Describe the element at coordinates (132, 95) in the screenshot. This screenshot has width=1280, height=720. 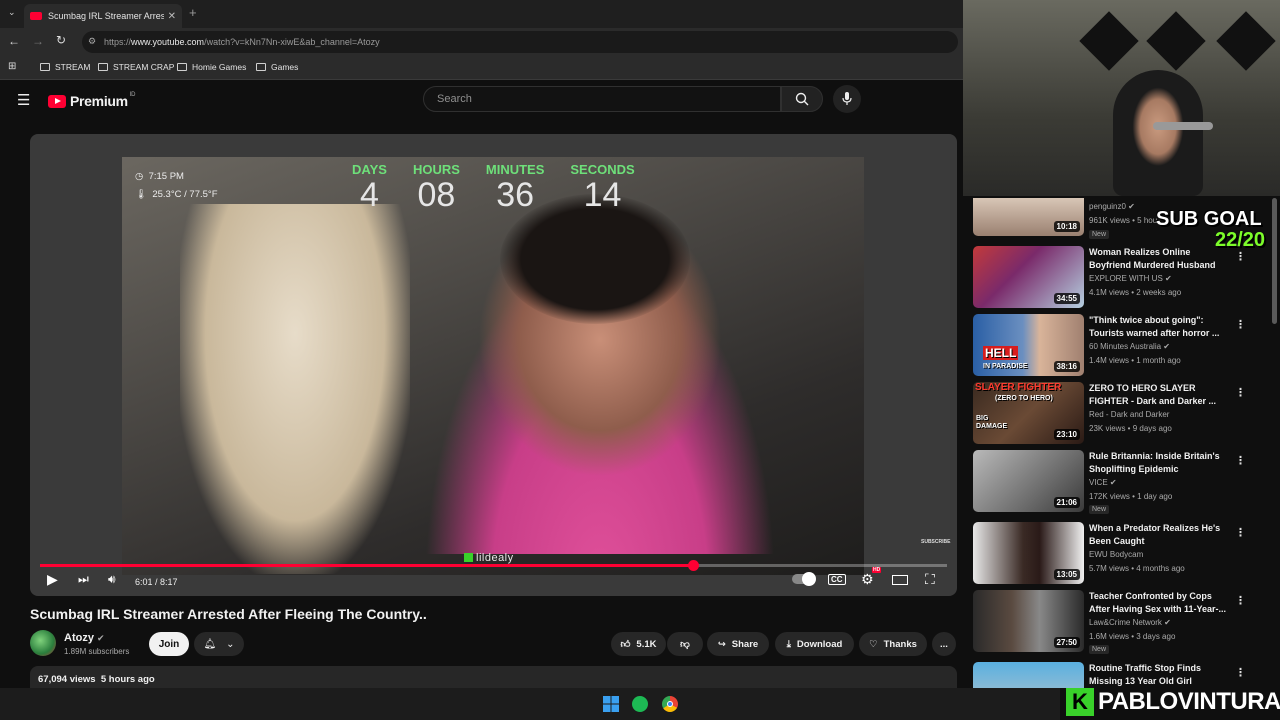
I see `logo-region: ID` at that location.